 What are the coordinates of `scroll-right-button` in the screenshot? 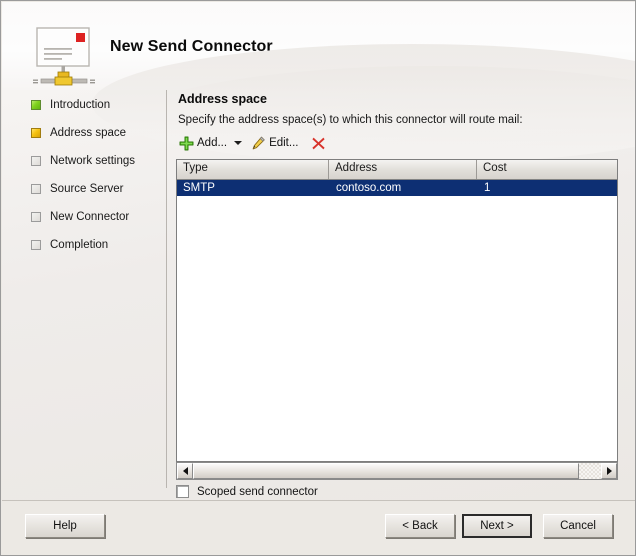 It's located at (609, 471).